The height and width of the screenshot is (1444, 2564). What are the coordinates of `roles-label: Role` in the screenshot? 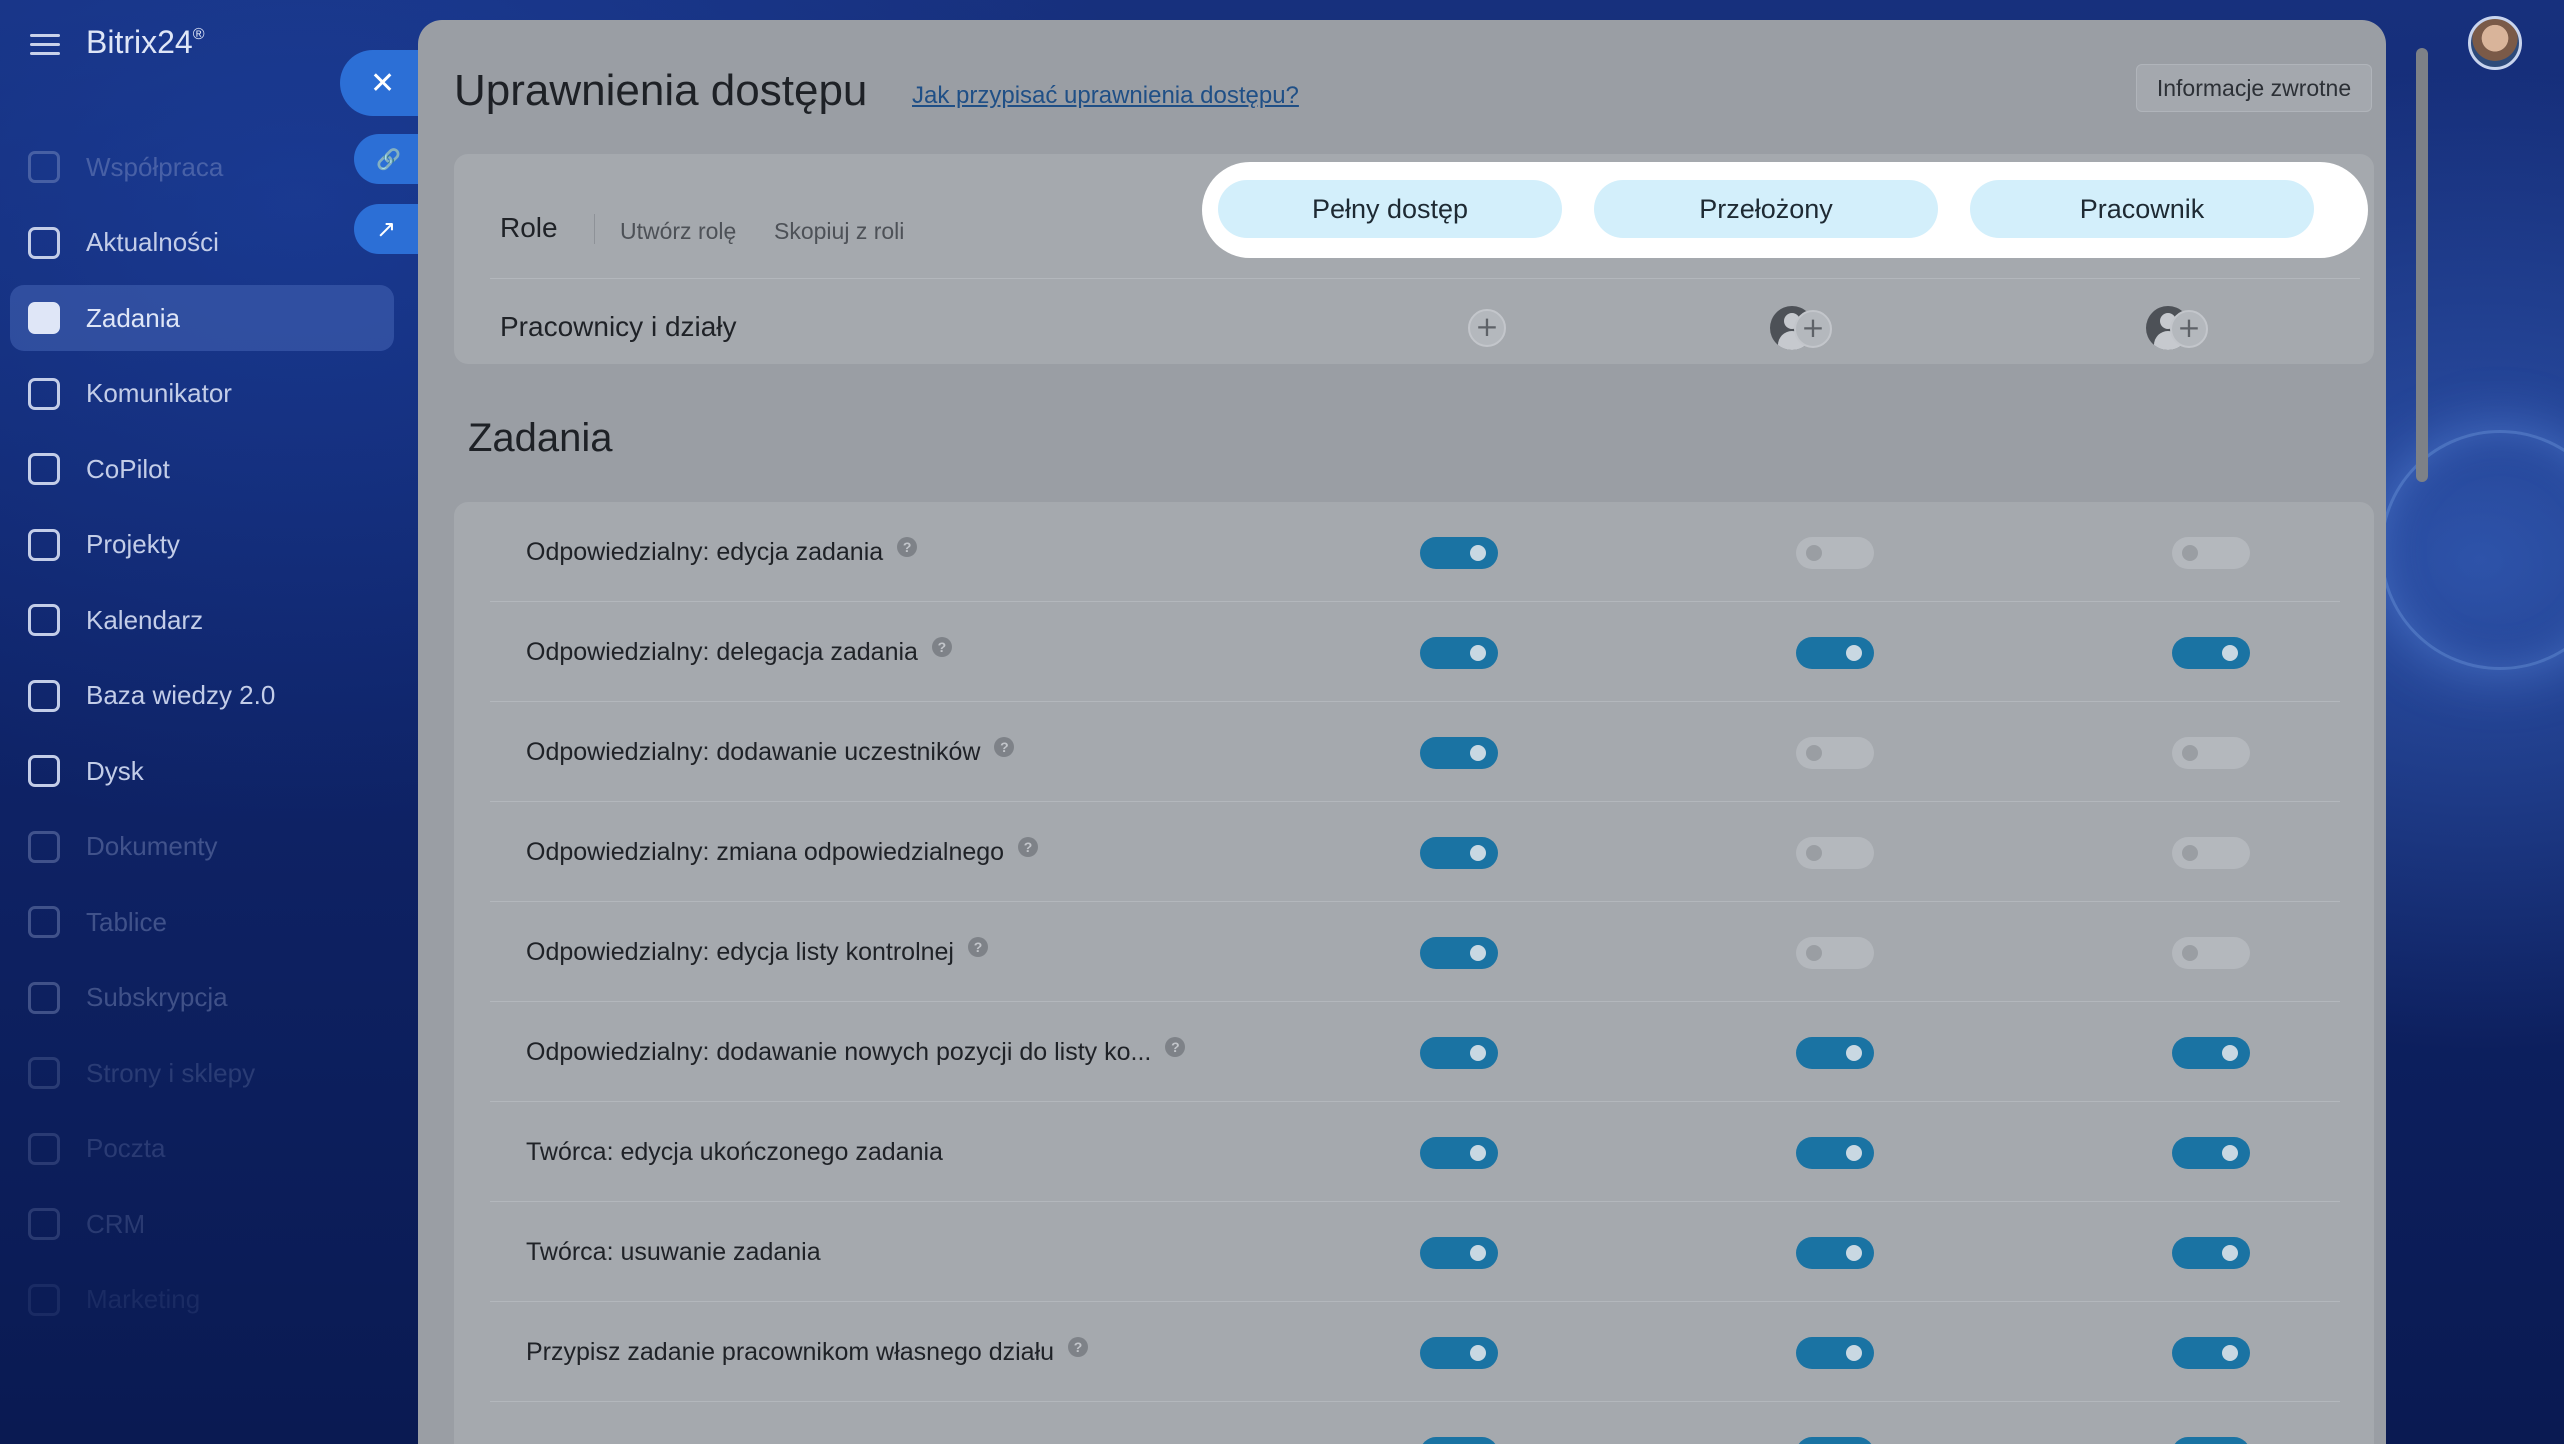 It's located at (529, 227).